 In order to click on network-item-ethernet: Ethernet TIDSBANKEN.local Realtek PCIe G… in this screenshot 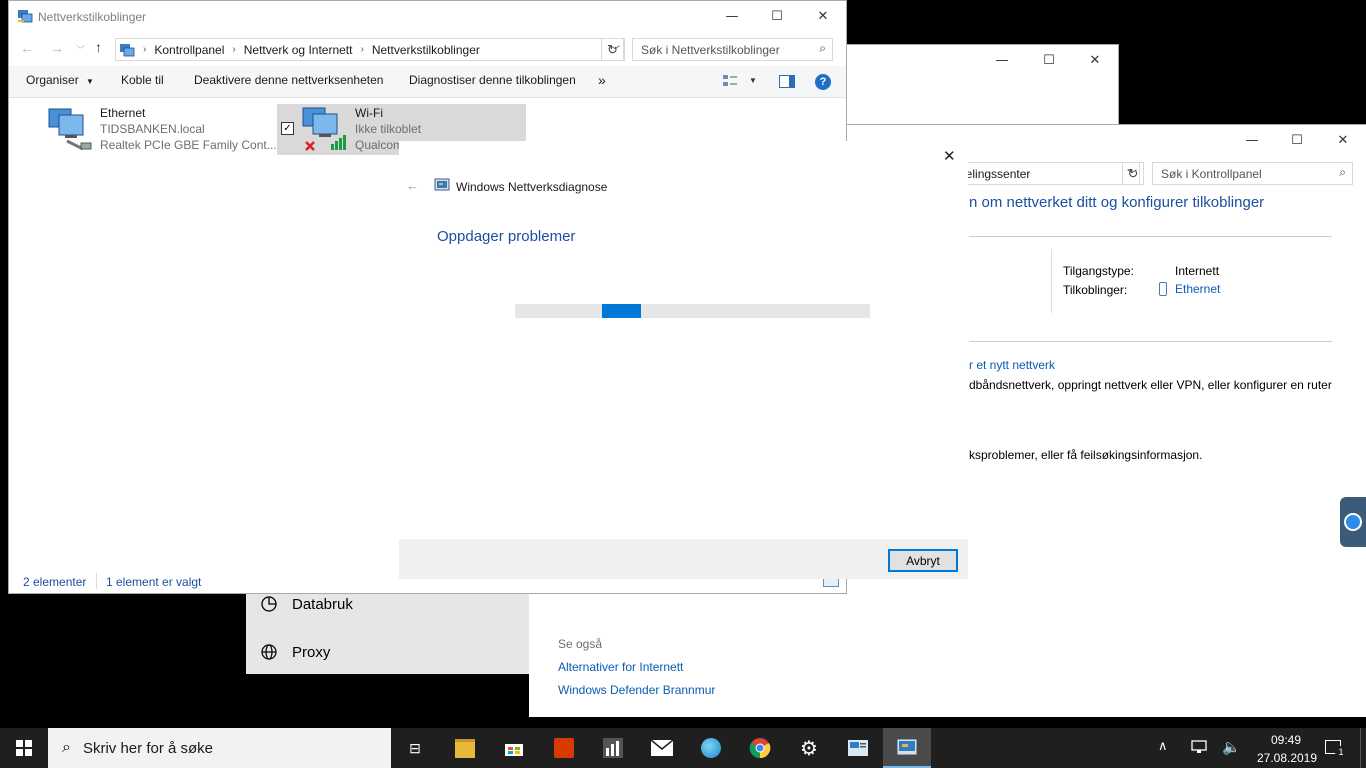, I will do `click(161, 130)`.